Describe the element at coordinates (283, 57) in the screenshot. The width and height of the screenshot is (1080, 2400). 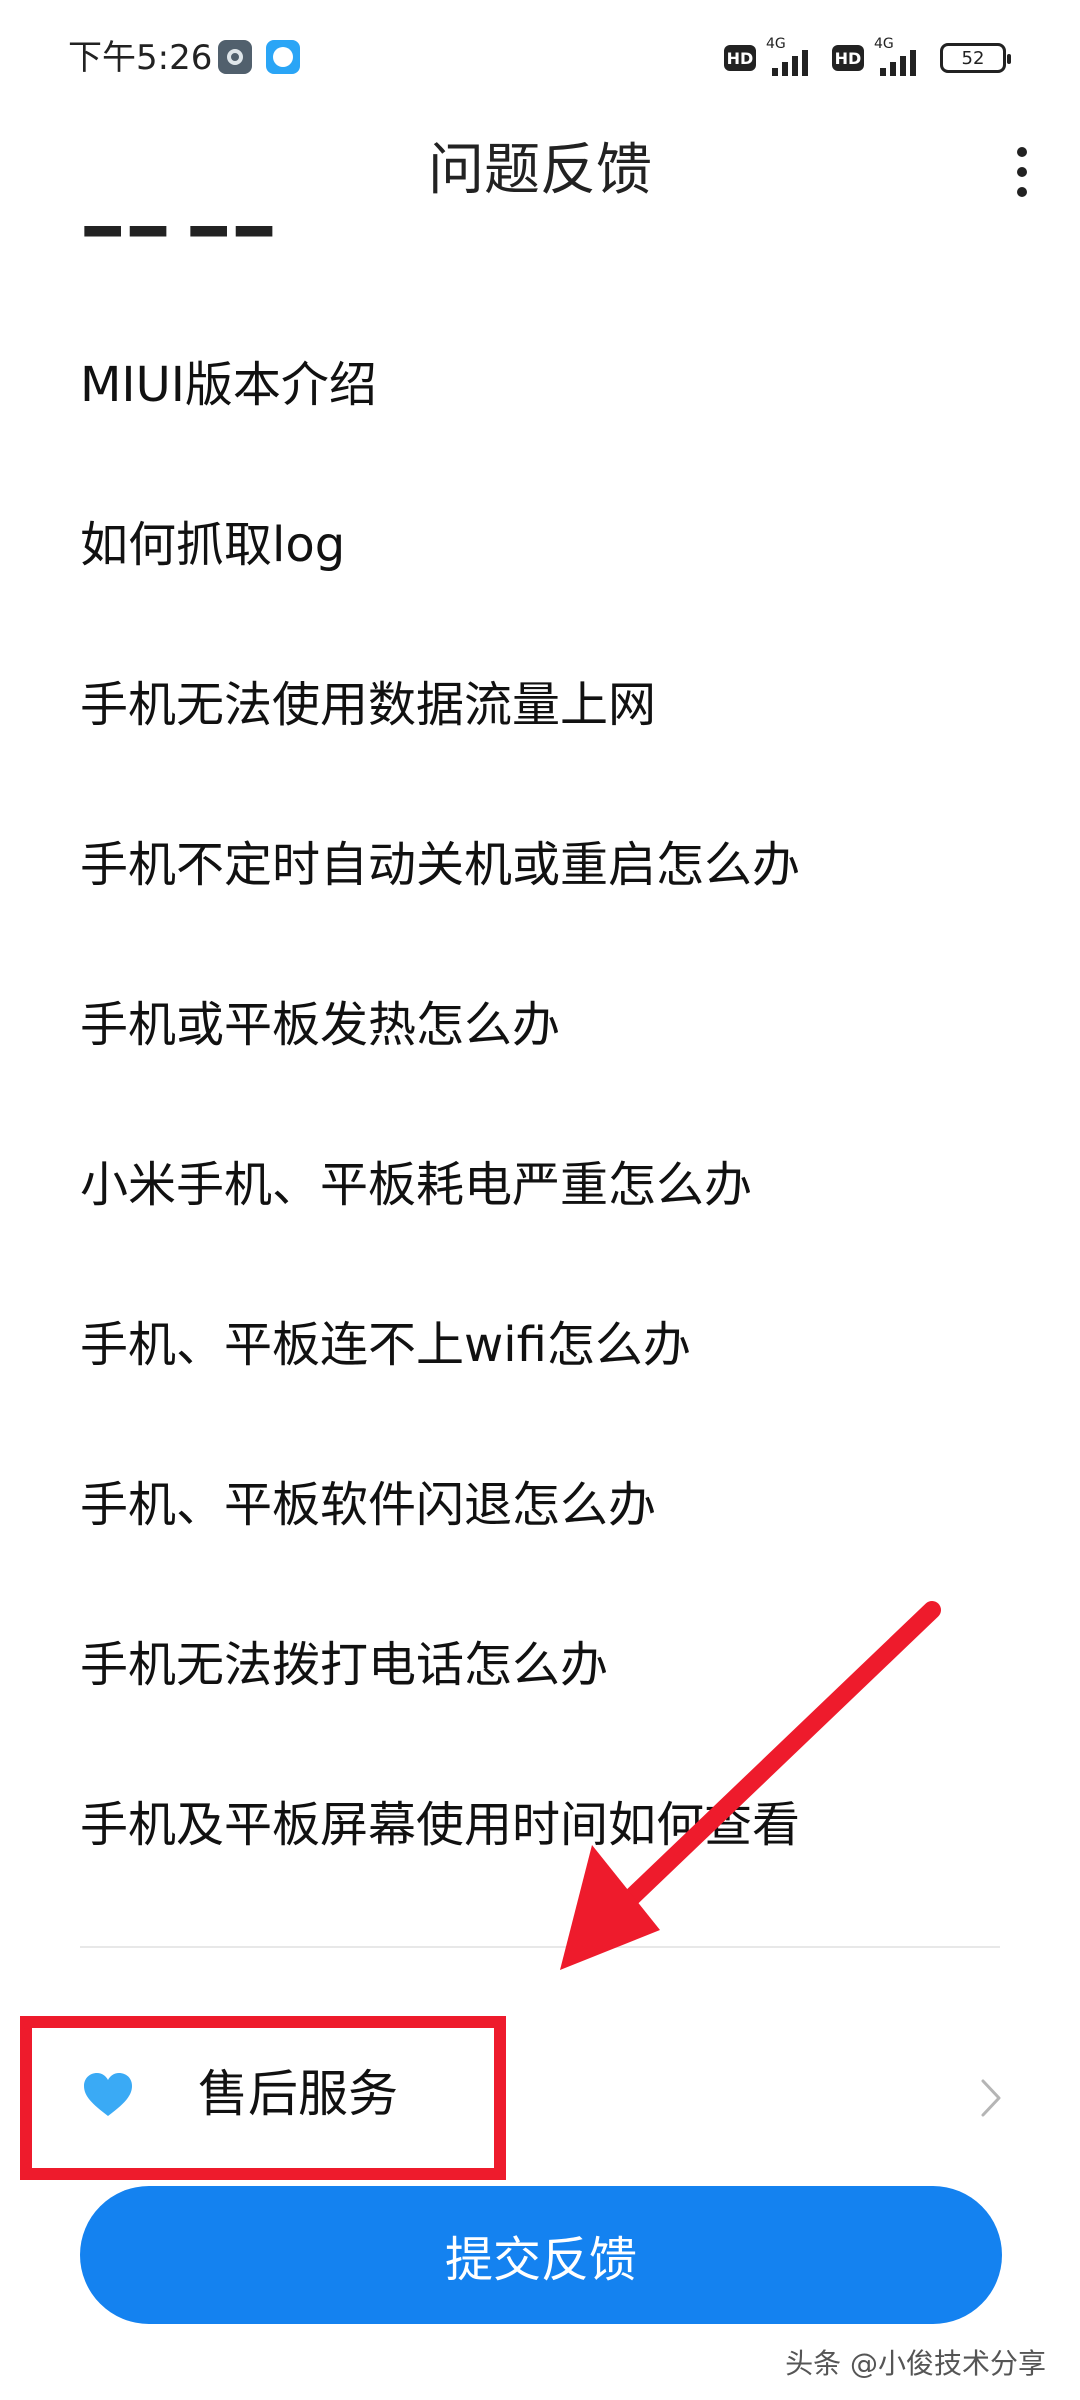
I see `message-notification-icon` at that location.